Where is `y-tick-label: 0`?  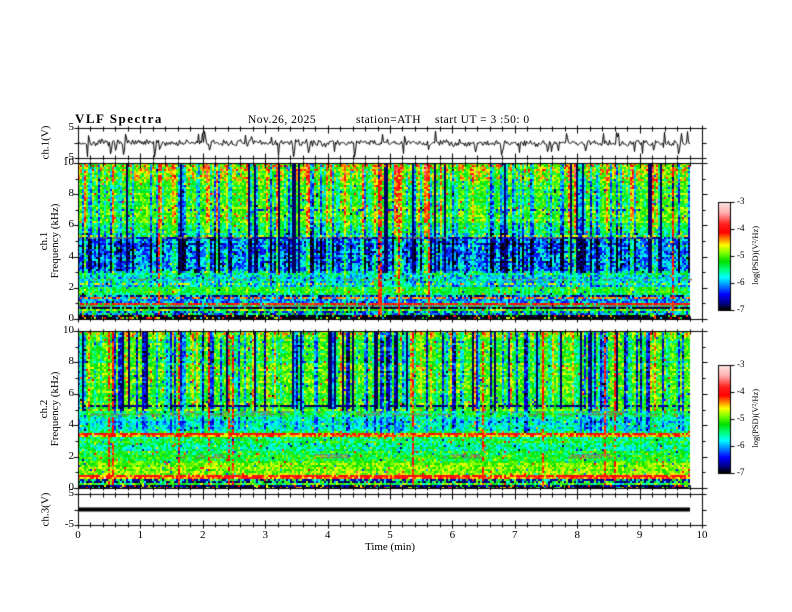
y-tick-label: 0 is located at coordinates (71, 318).